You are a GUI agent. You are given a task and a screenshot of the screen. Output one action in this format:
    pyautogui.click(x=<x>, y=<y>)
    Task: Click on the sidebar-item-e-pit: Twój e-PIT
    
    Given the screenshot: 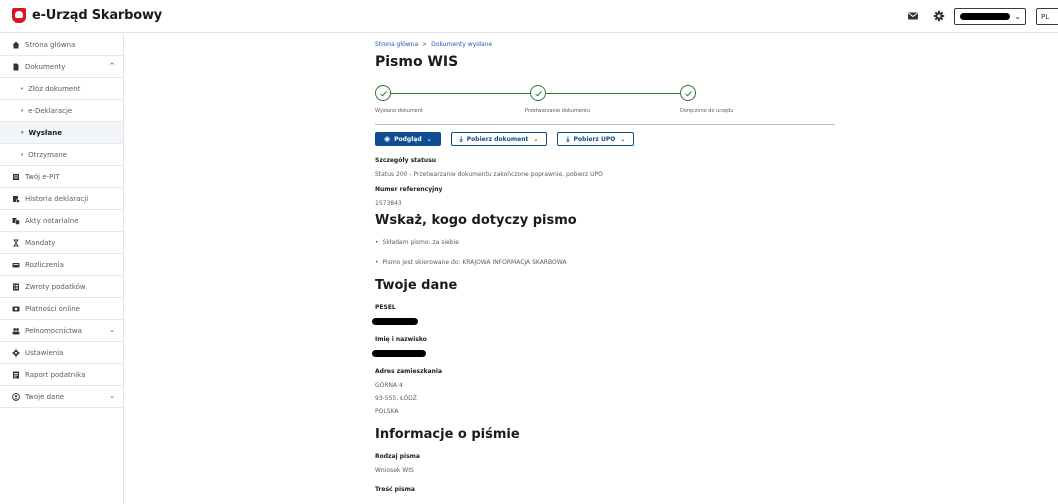 What is the action you would take?
    pyautogui.click(x=61, y=177)
    